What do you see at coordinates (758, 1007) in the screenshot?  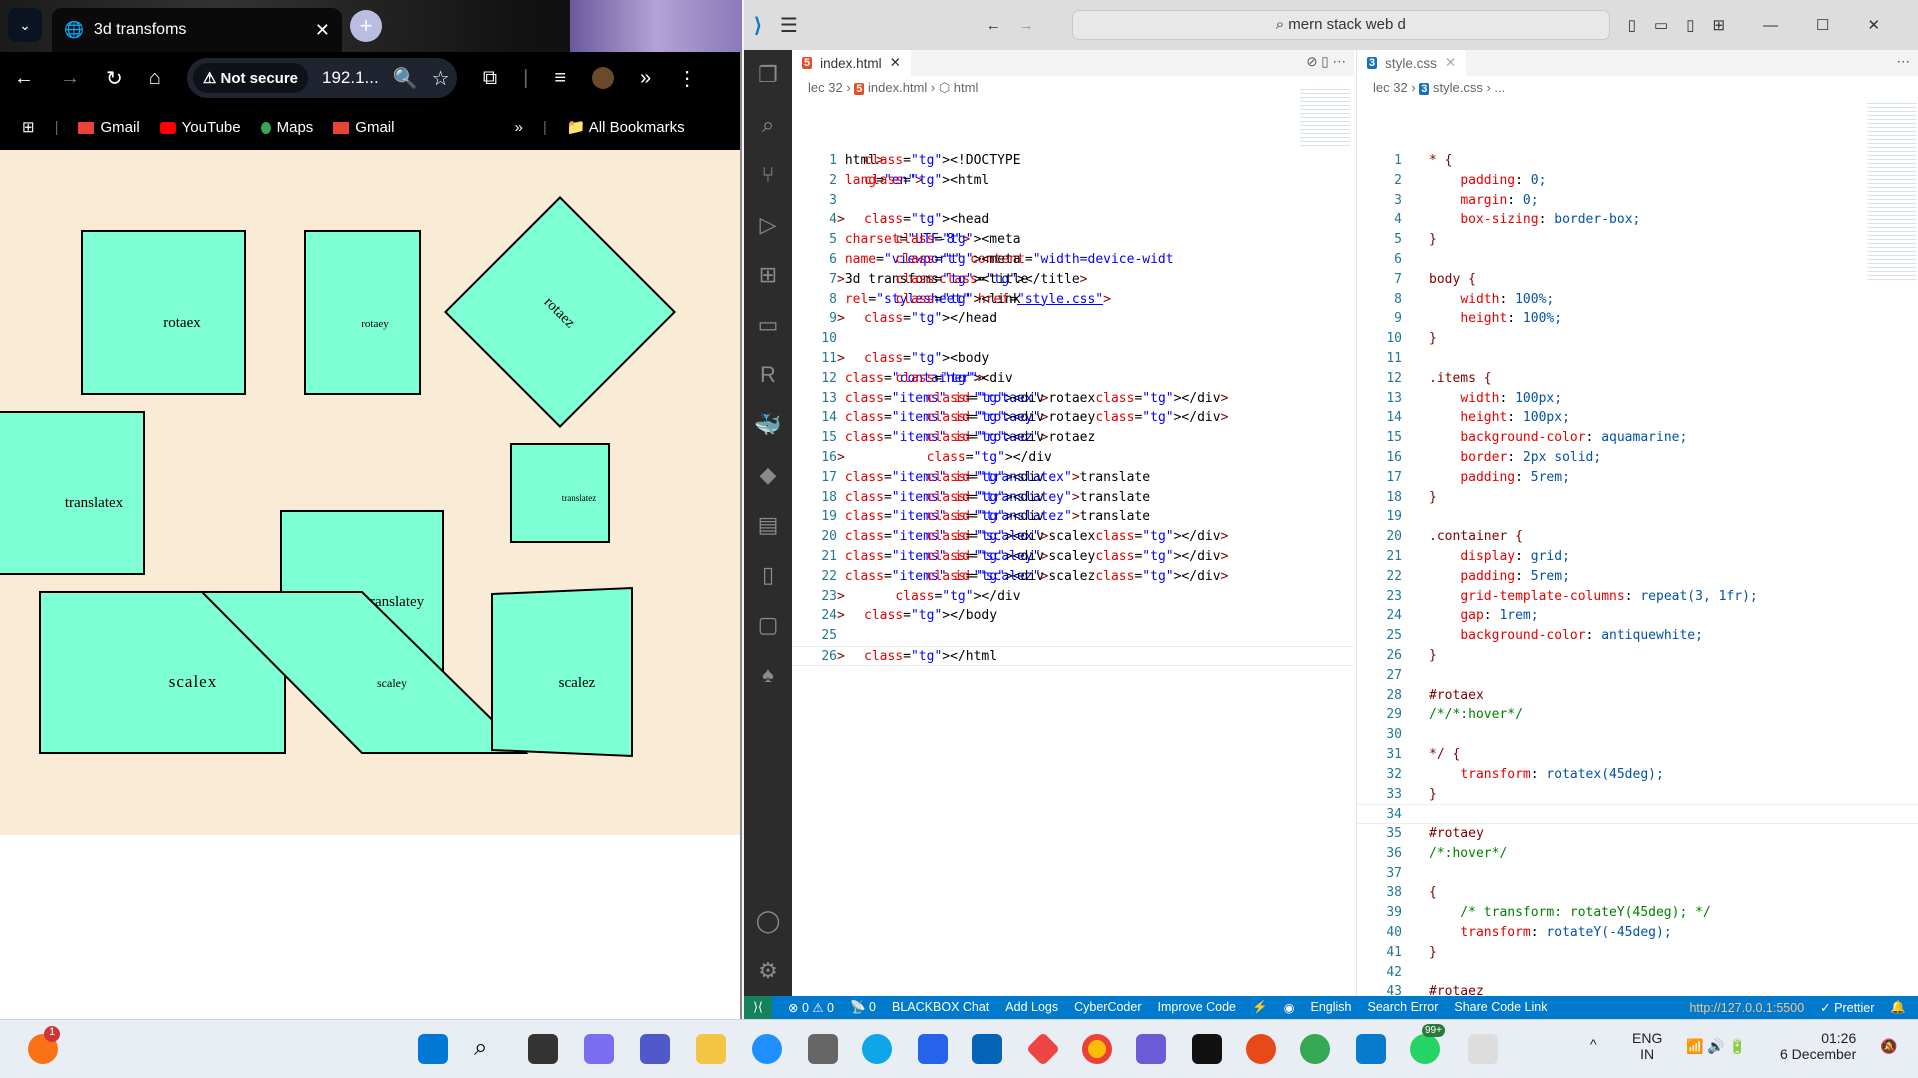 I see `remote-icon: ⟩⟨` at bounding box center [758, 1007].